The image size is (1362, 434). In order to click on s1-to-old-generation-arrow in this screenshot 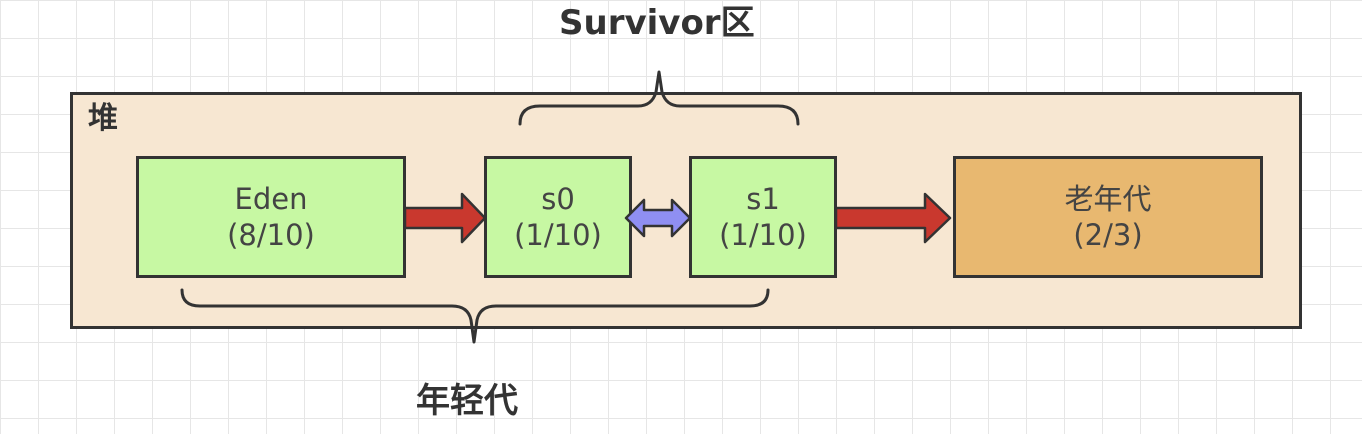, I will do `click(893, 218)`.